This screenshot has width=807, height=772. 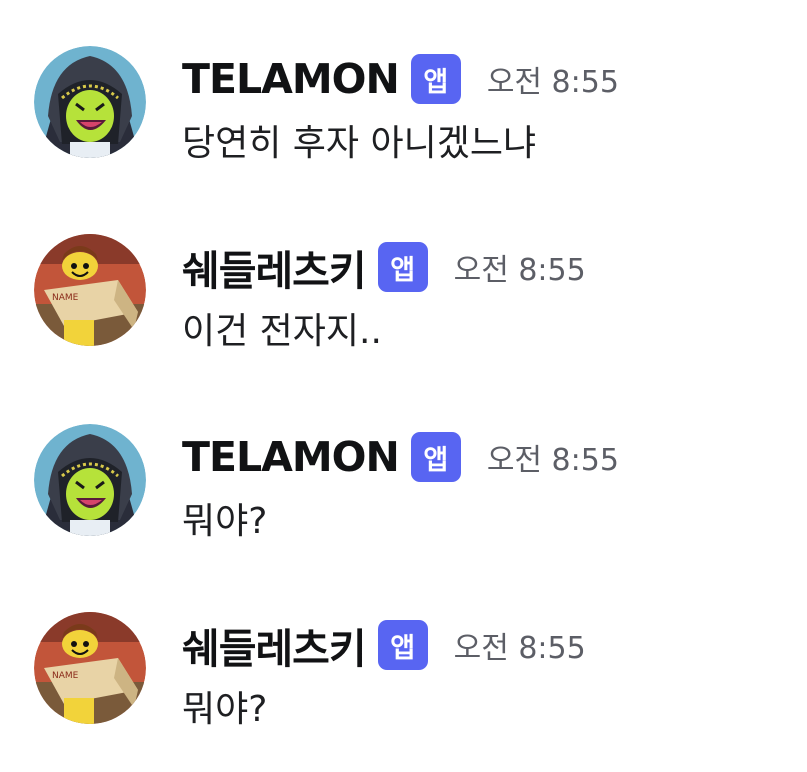 What do you see at coordinates (282, 331) in the screenshot?
I see `message-text: 이건 전자지..` at bounding box center [282, 331].